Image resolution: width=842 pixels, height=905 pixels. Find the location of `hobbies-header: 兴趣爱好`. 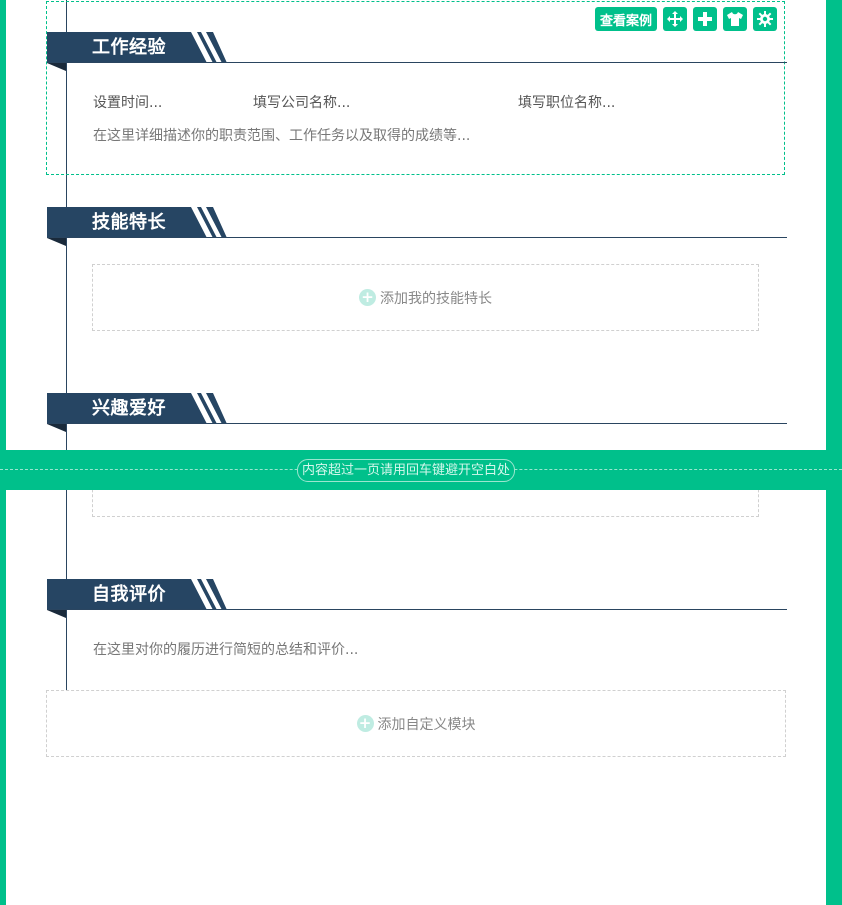

hobbies-header: 兴趣爱好 is located at coordinates (417, 410).